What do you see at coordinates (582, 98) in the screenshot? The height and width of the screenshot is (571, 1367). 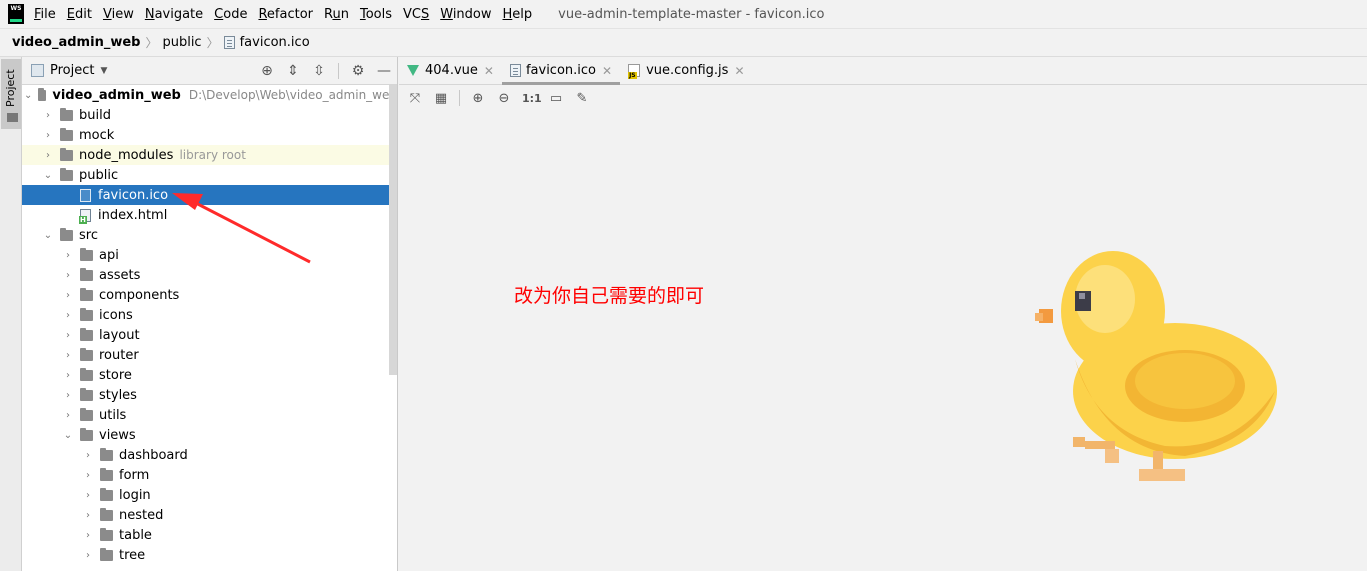 I see `color-picker-icon: ✎` at bounding box center [582, 98].